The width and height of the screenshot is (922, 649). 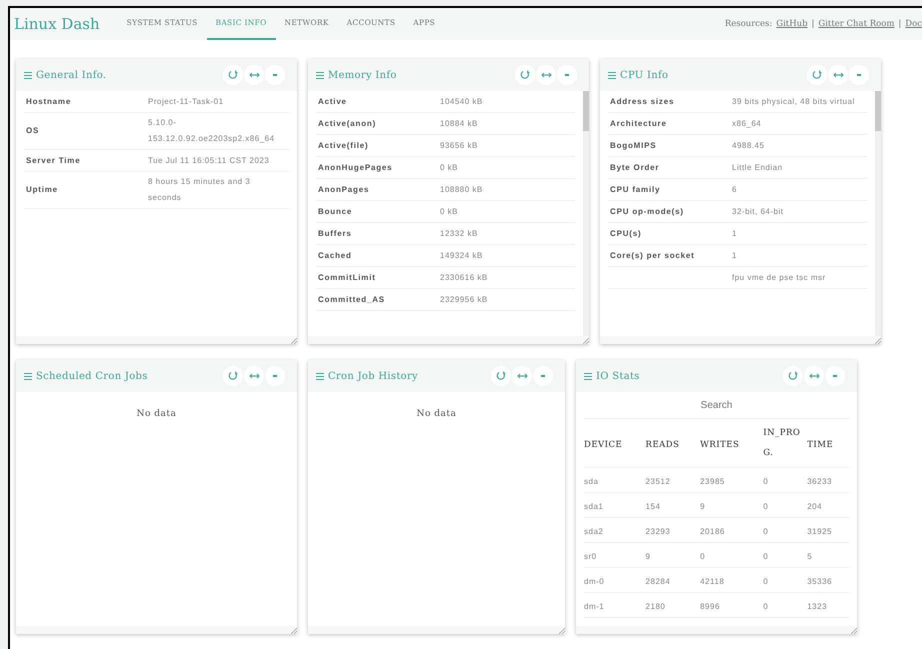 What do you see at coordinates (758, 211) in the screenshot?
I see `row-value: 32-bit, 64-bit` at bounding box center [758, 211].